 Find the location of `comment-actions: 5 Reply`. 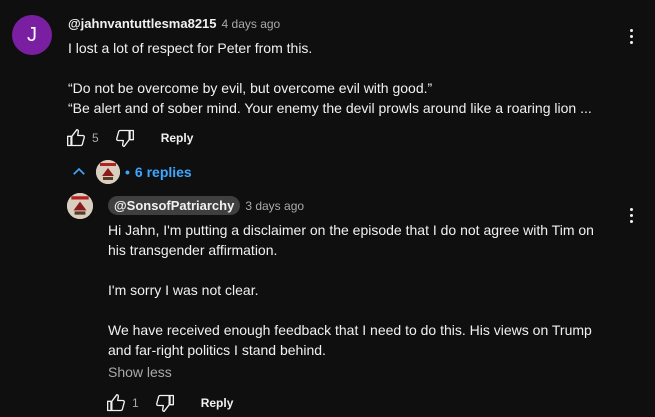

comment-actions: 5 Reply is located at coordinates (128, 138).